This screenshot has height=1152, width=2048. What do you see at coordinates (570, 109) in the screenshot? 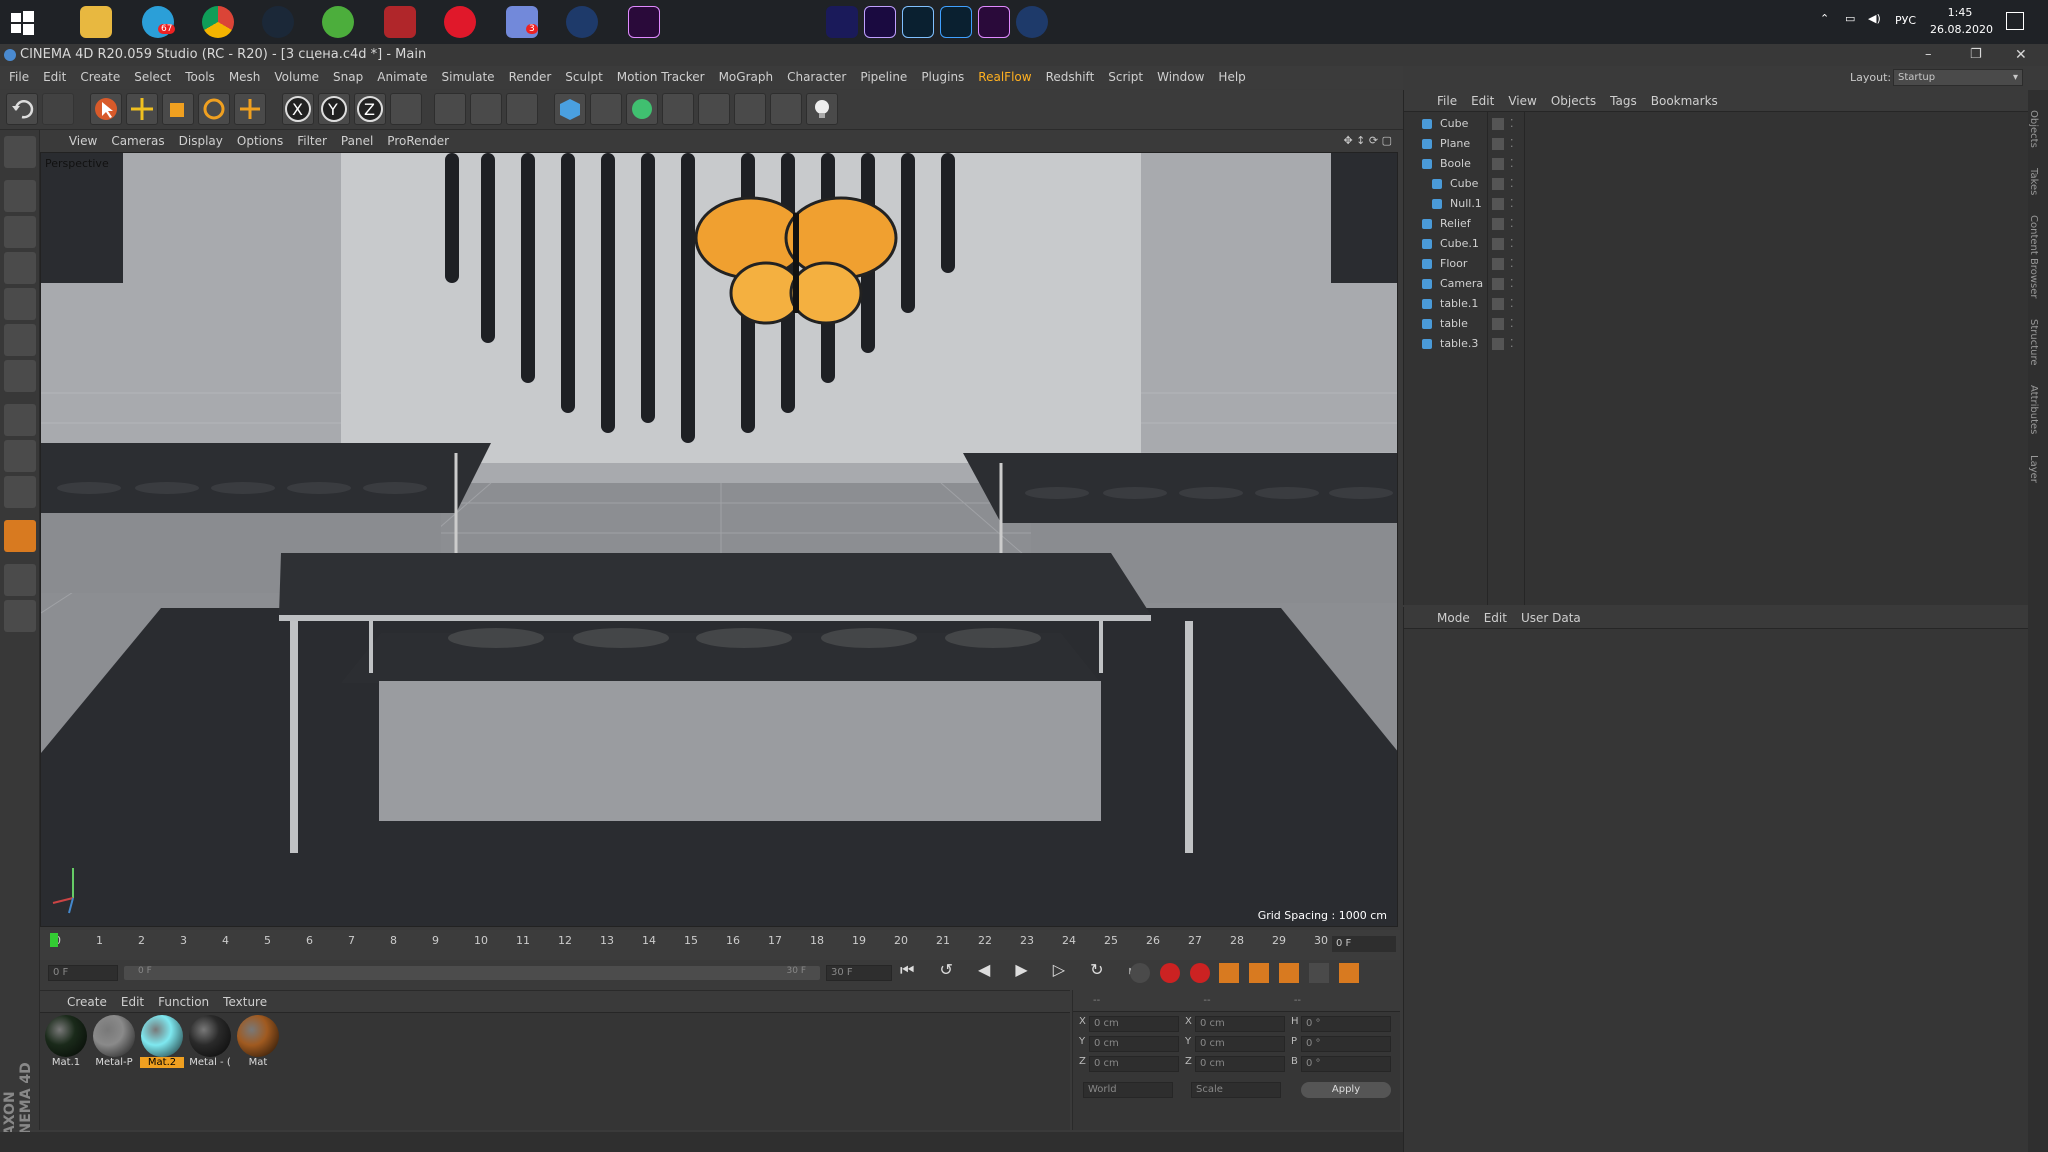
I see `cube-object-icon` at bounding box center [570, 109].